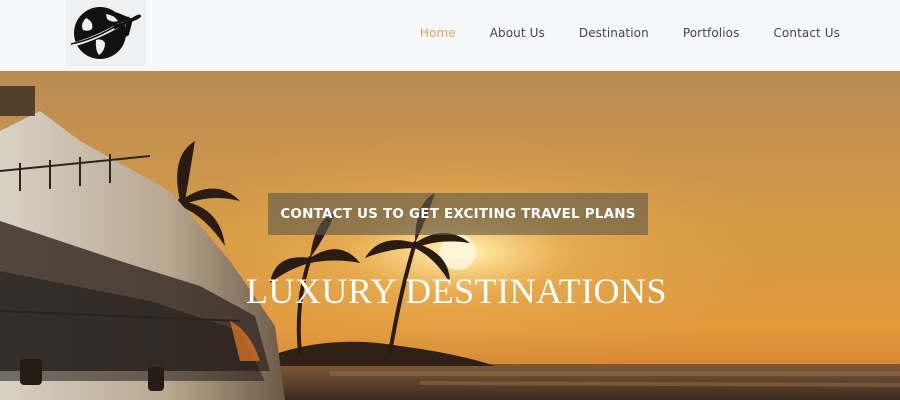  I want to click on globe-airplane-icon, so click(106, 33).